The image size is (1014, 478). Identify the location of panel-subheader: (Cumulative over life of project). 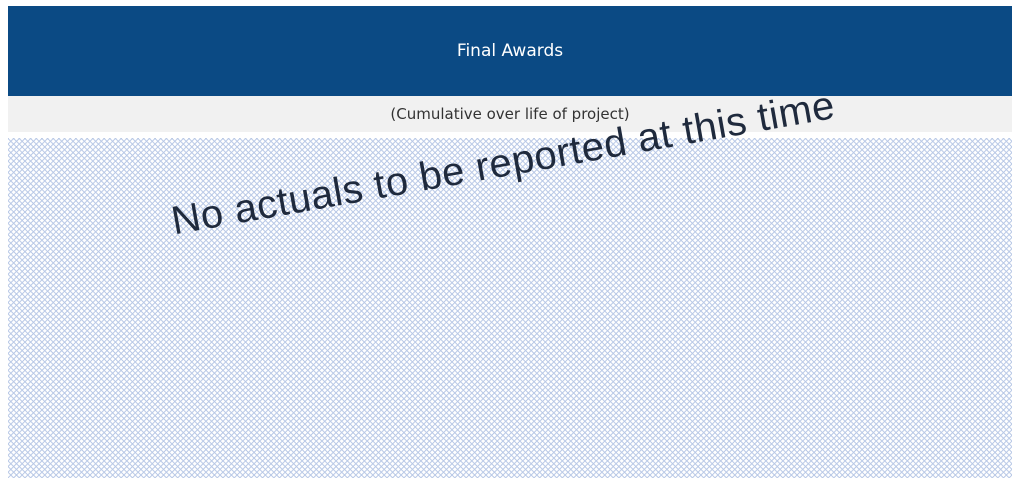
(510, 114).